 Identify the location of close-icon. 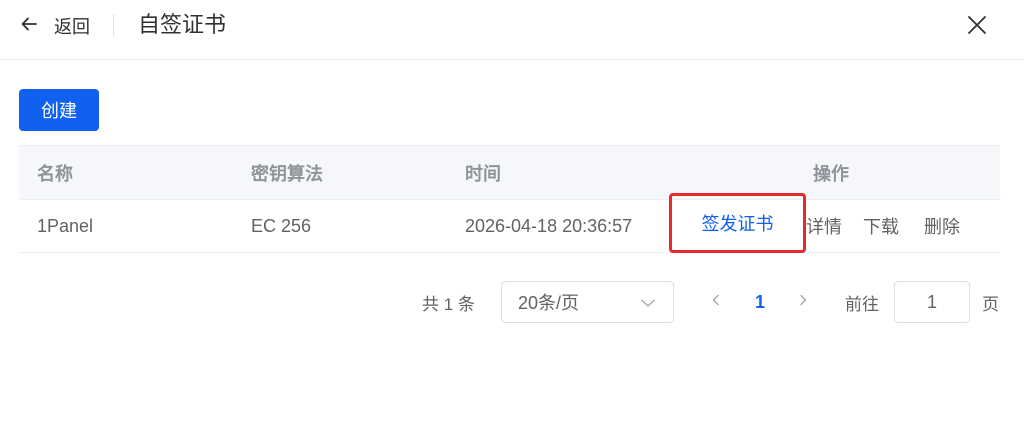
(977, 25).